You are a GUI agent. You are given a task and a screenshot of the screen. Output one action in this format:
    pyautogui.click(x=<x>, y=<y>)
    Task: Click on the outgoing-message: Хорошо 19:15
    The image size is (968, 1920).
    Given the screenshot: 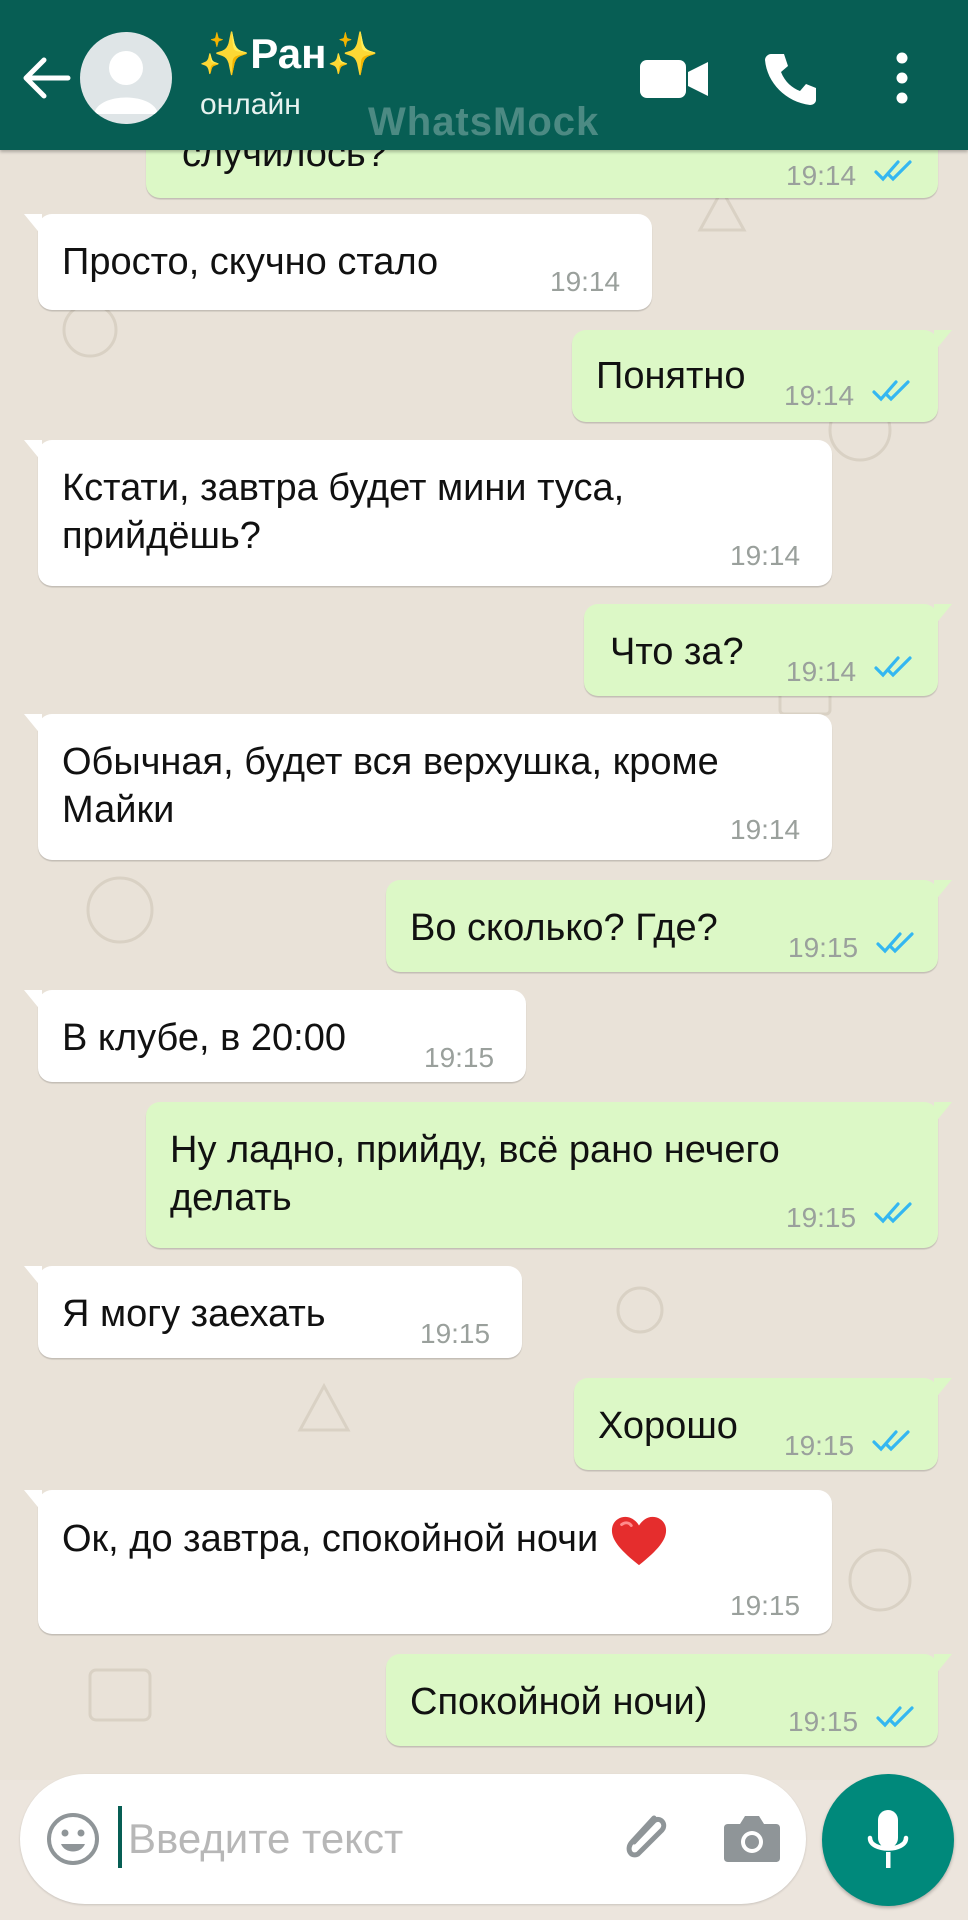 What is the action you would take?
    pyautogui.click(x=763, y=1424)
    